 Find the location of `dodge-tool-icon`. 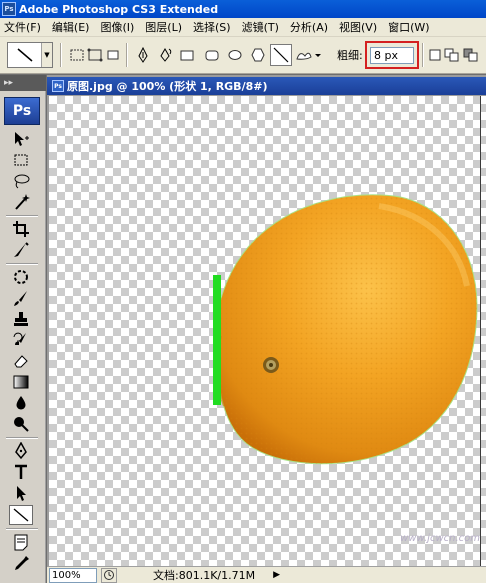

dodge-tool-icon is located at coordinates (21, 424).